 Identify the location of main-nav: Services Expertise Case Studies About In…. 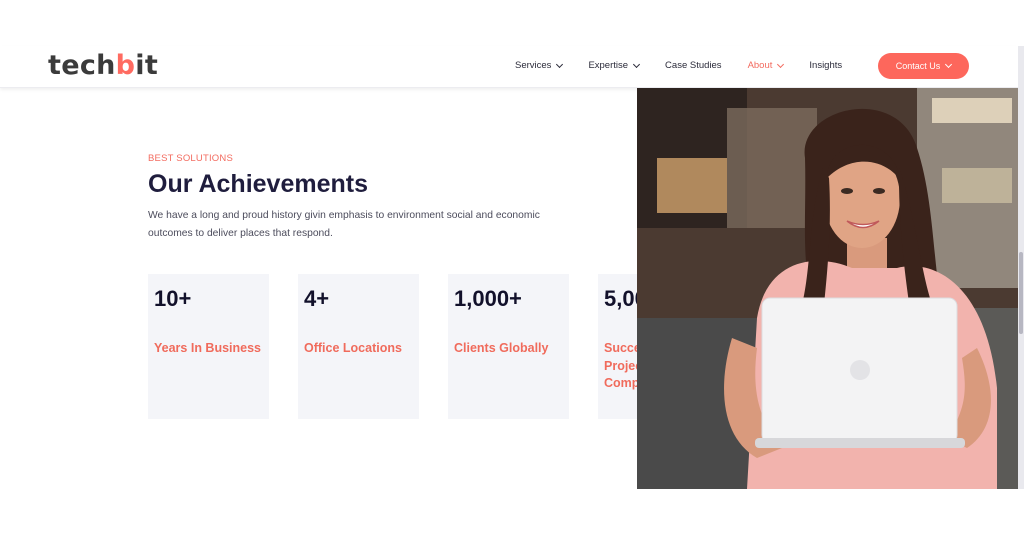
(691, 65).